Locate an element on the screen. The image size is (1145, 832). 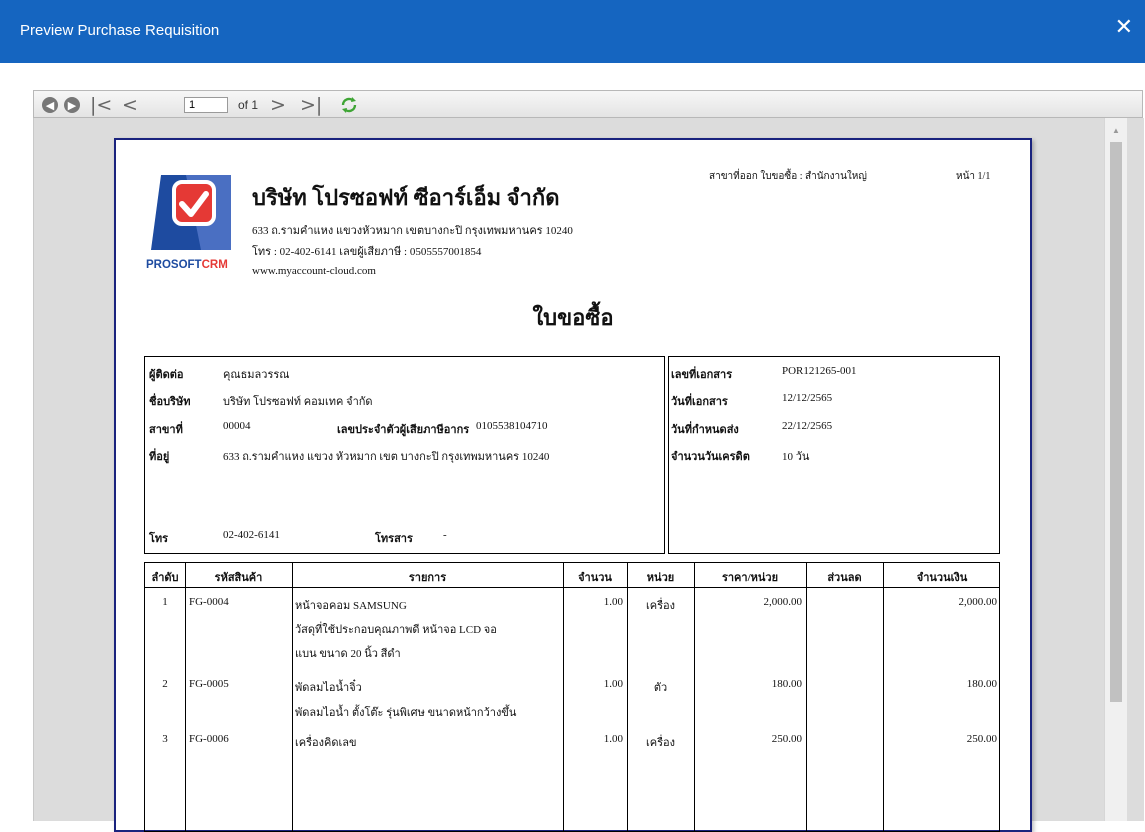
docno-value: POR121265-001 is located at coordinates (819, 371).